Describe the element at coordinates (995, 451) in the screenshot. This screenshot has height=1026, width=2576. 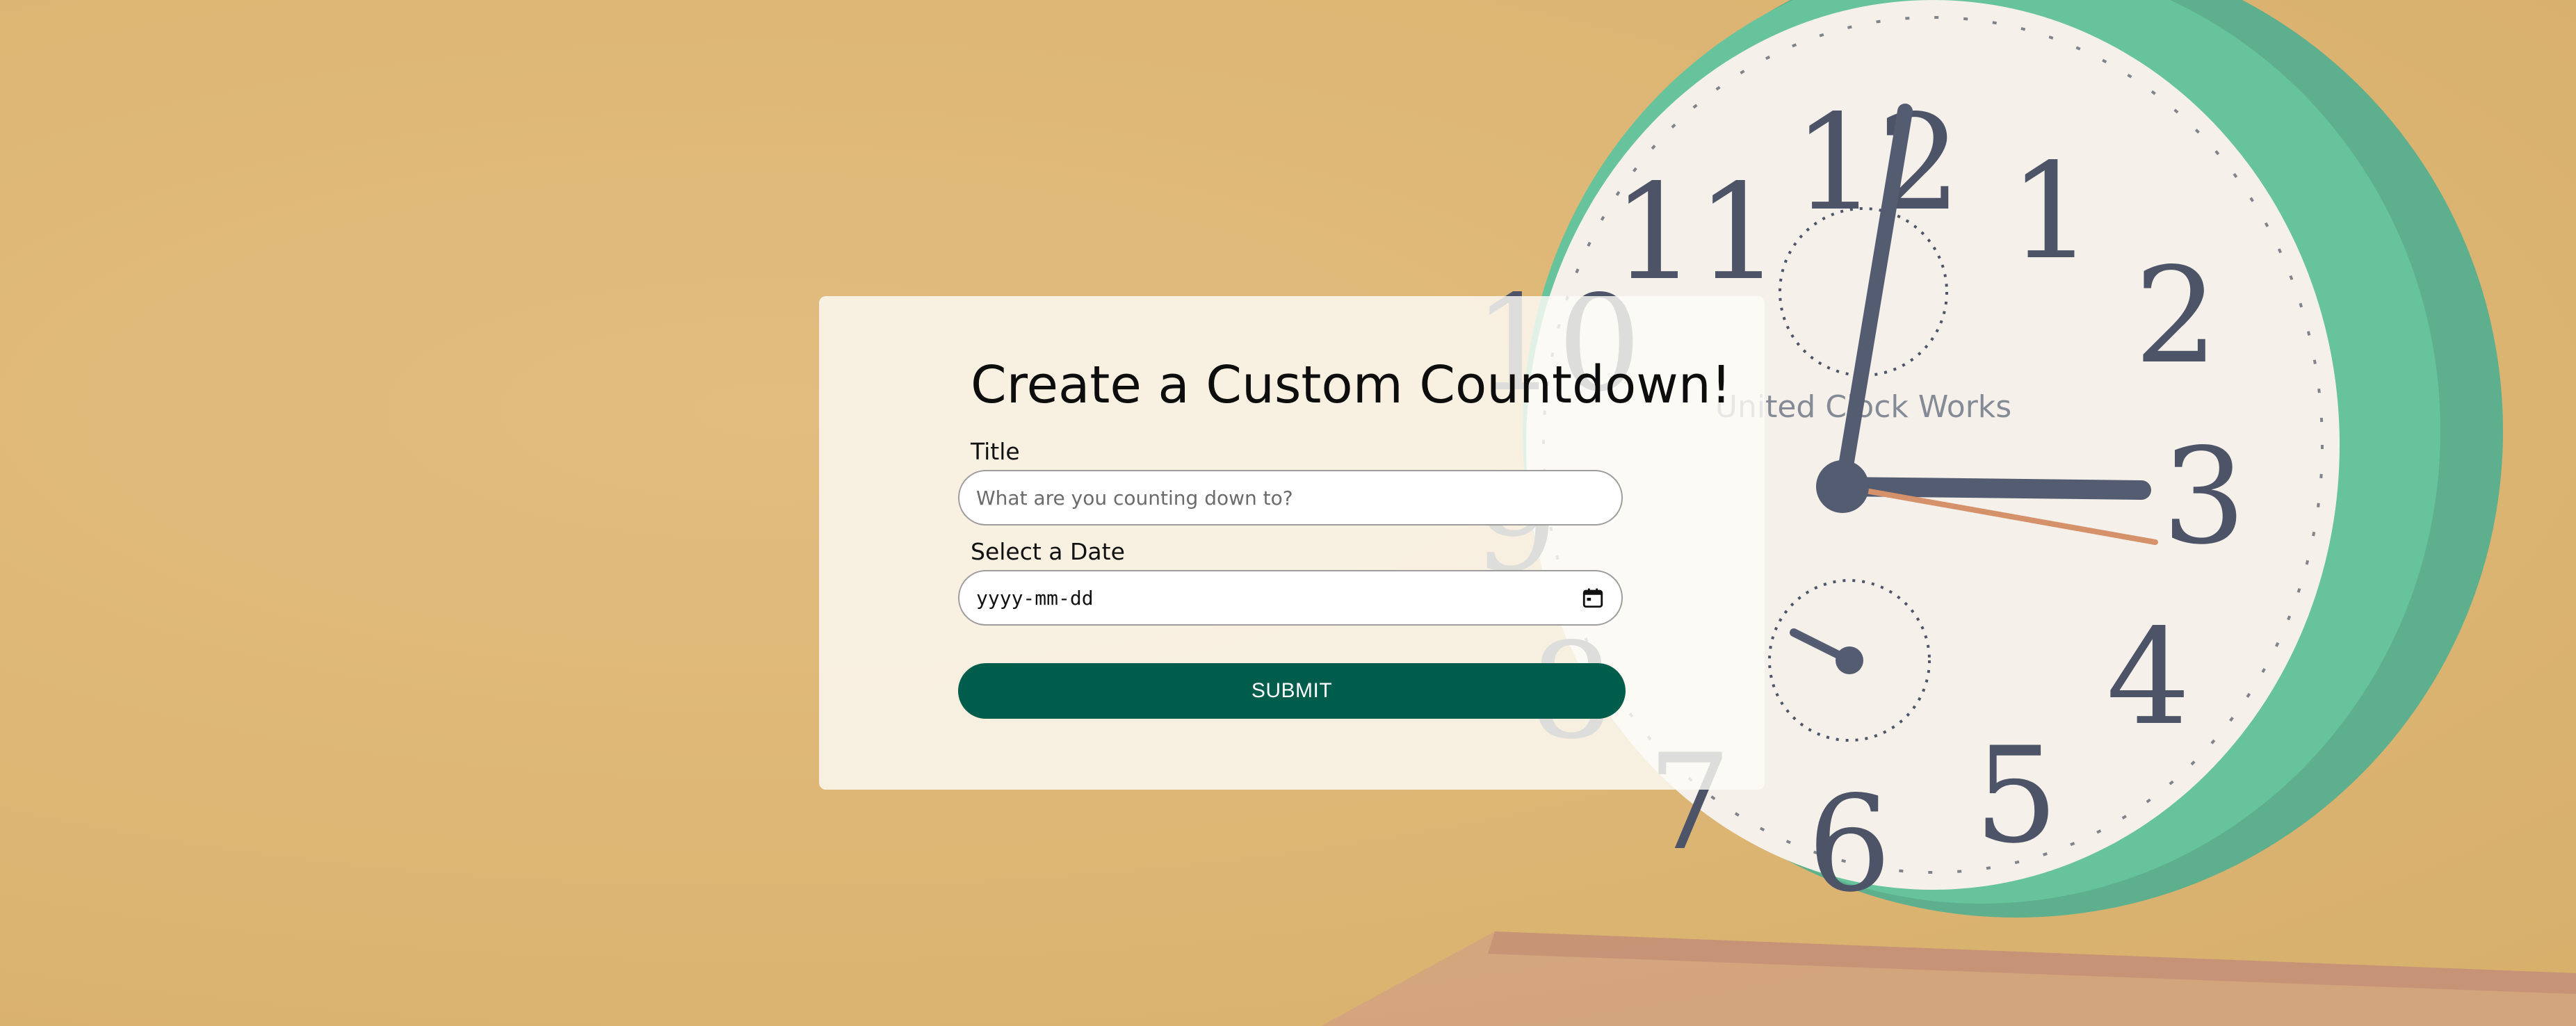
I see `title-label: Title` at that location.